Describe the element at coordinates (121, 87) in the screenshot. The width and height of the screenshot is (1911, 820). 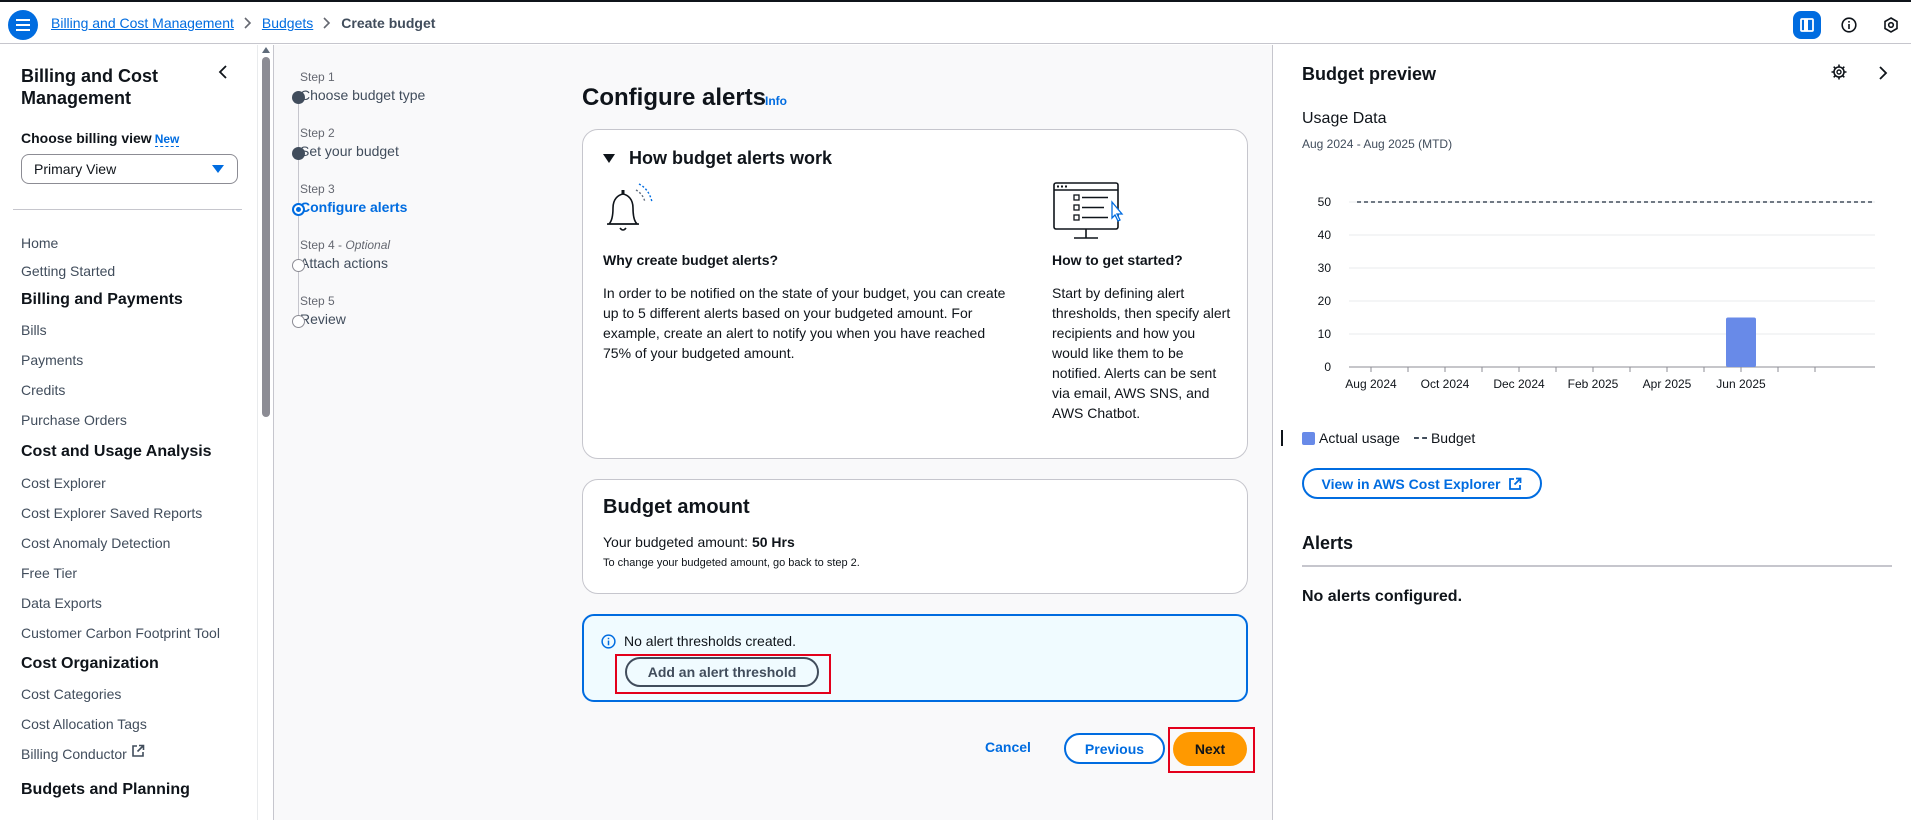
I see `sidebar-title: Billing and Cost Management` at that location.